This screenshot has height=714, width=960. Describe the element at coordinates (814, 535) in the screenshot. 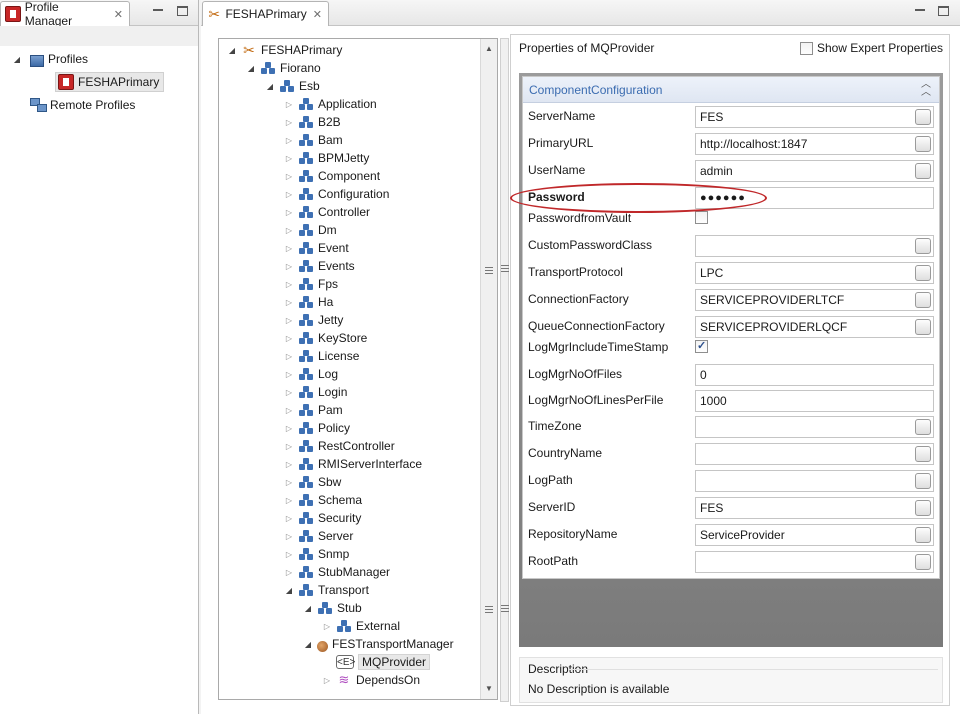

I see `property-value-field: ServiceProvider` at that location.